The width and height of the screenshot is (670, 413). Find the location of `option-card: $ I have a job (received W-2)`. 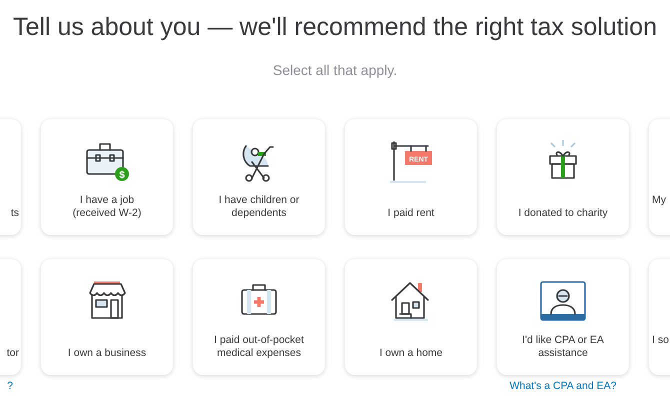

option-card: $ I have a job (received W-2) is located at coordinates (107, 177).